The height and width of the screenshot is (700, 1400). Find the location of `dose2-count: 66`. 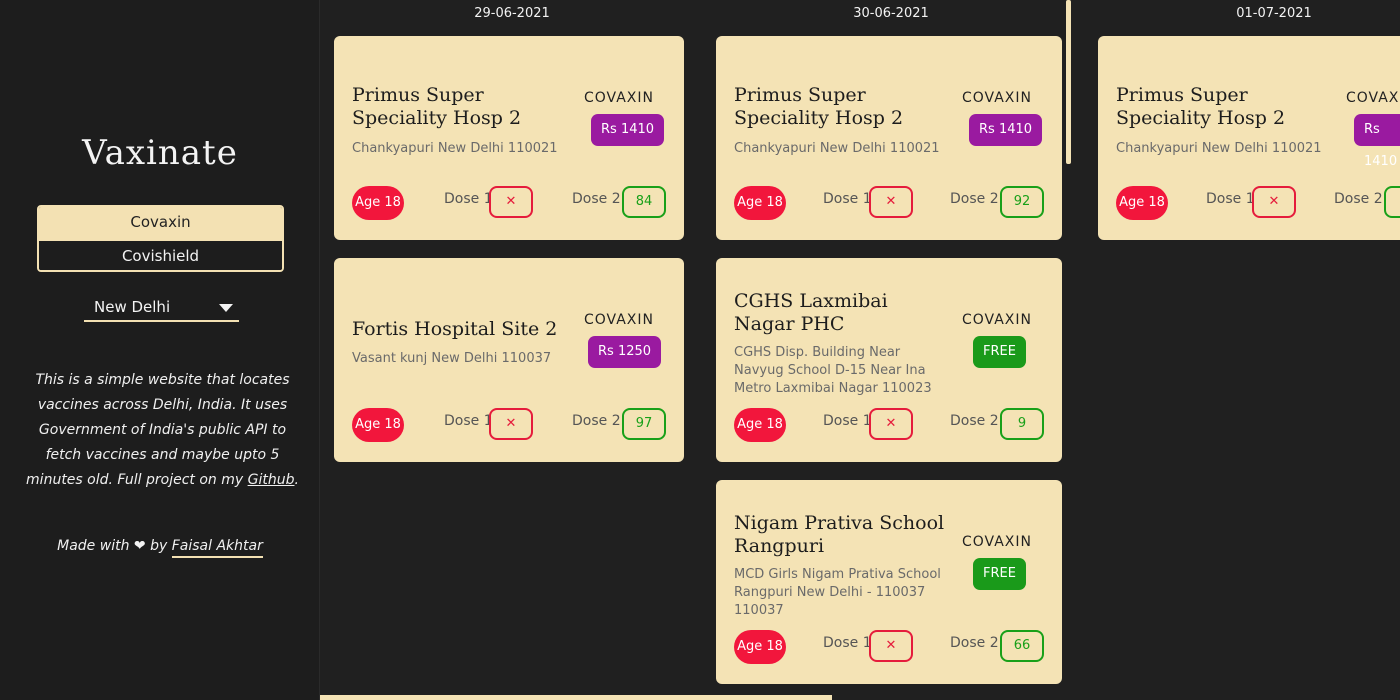

dose2-count: 66 is located at coordinates (1022, 646).